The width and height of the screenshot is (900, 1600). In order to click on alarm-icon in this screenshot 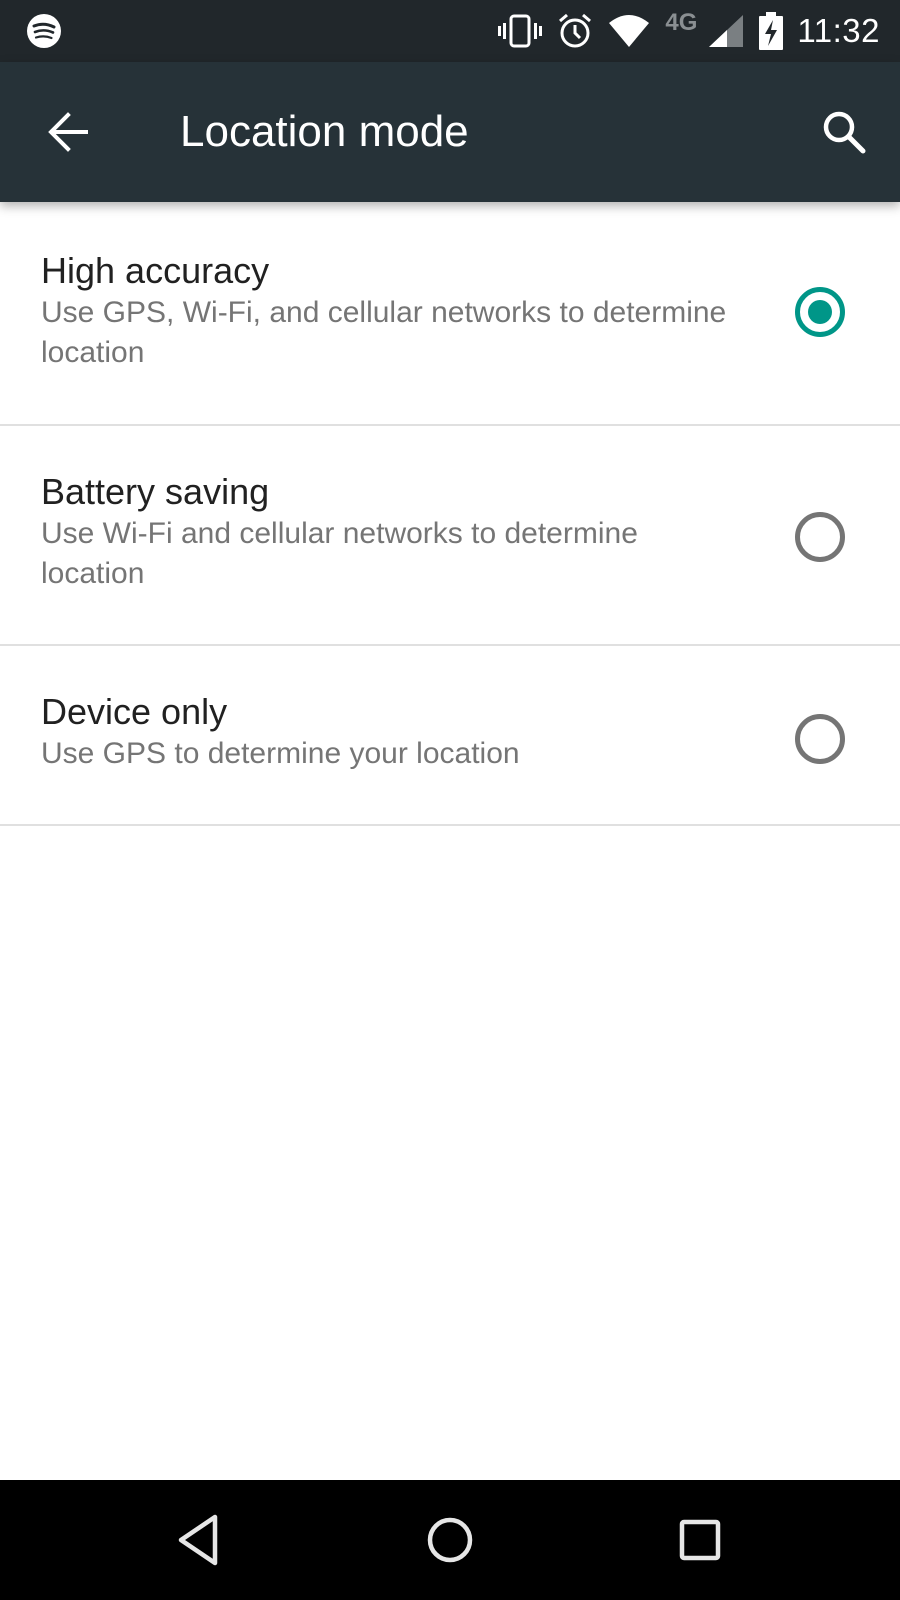, I will do `click(575, 30)`.